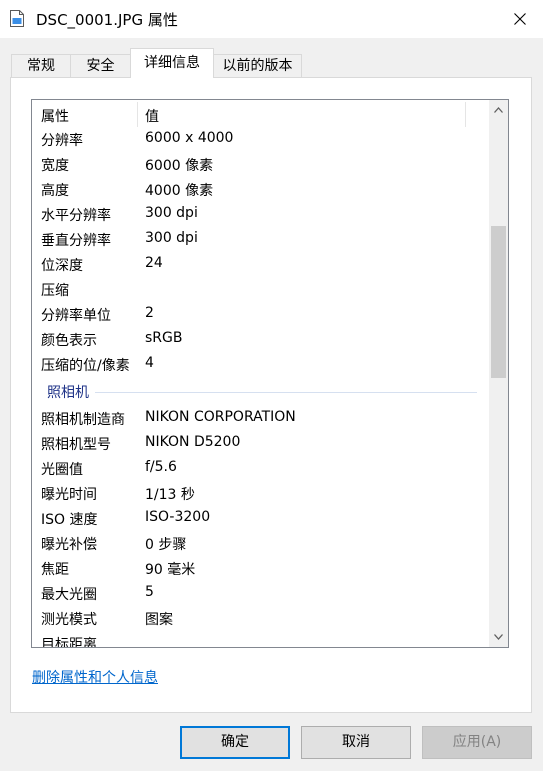  Describe the element at coordinates (265, 114) in the screenshot. I see `list-header: 属性 值` at that location.